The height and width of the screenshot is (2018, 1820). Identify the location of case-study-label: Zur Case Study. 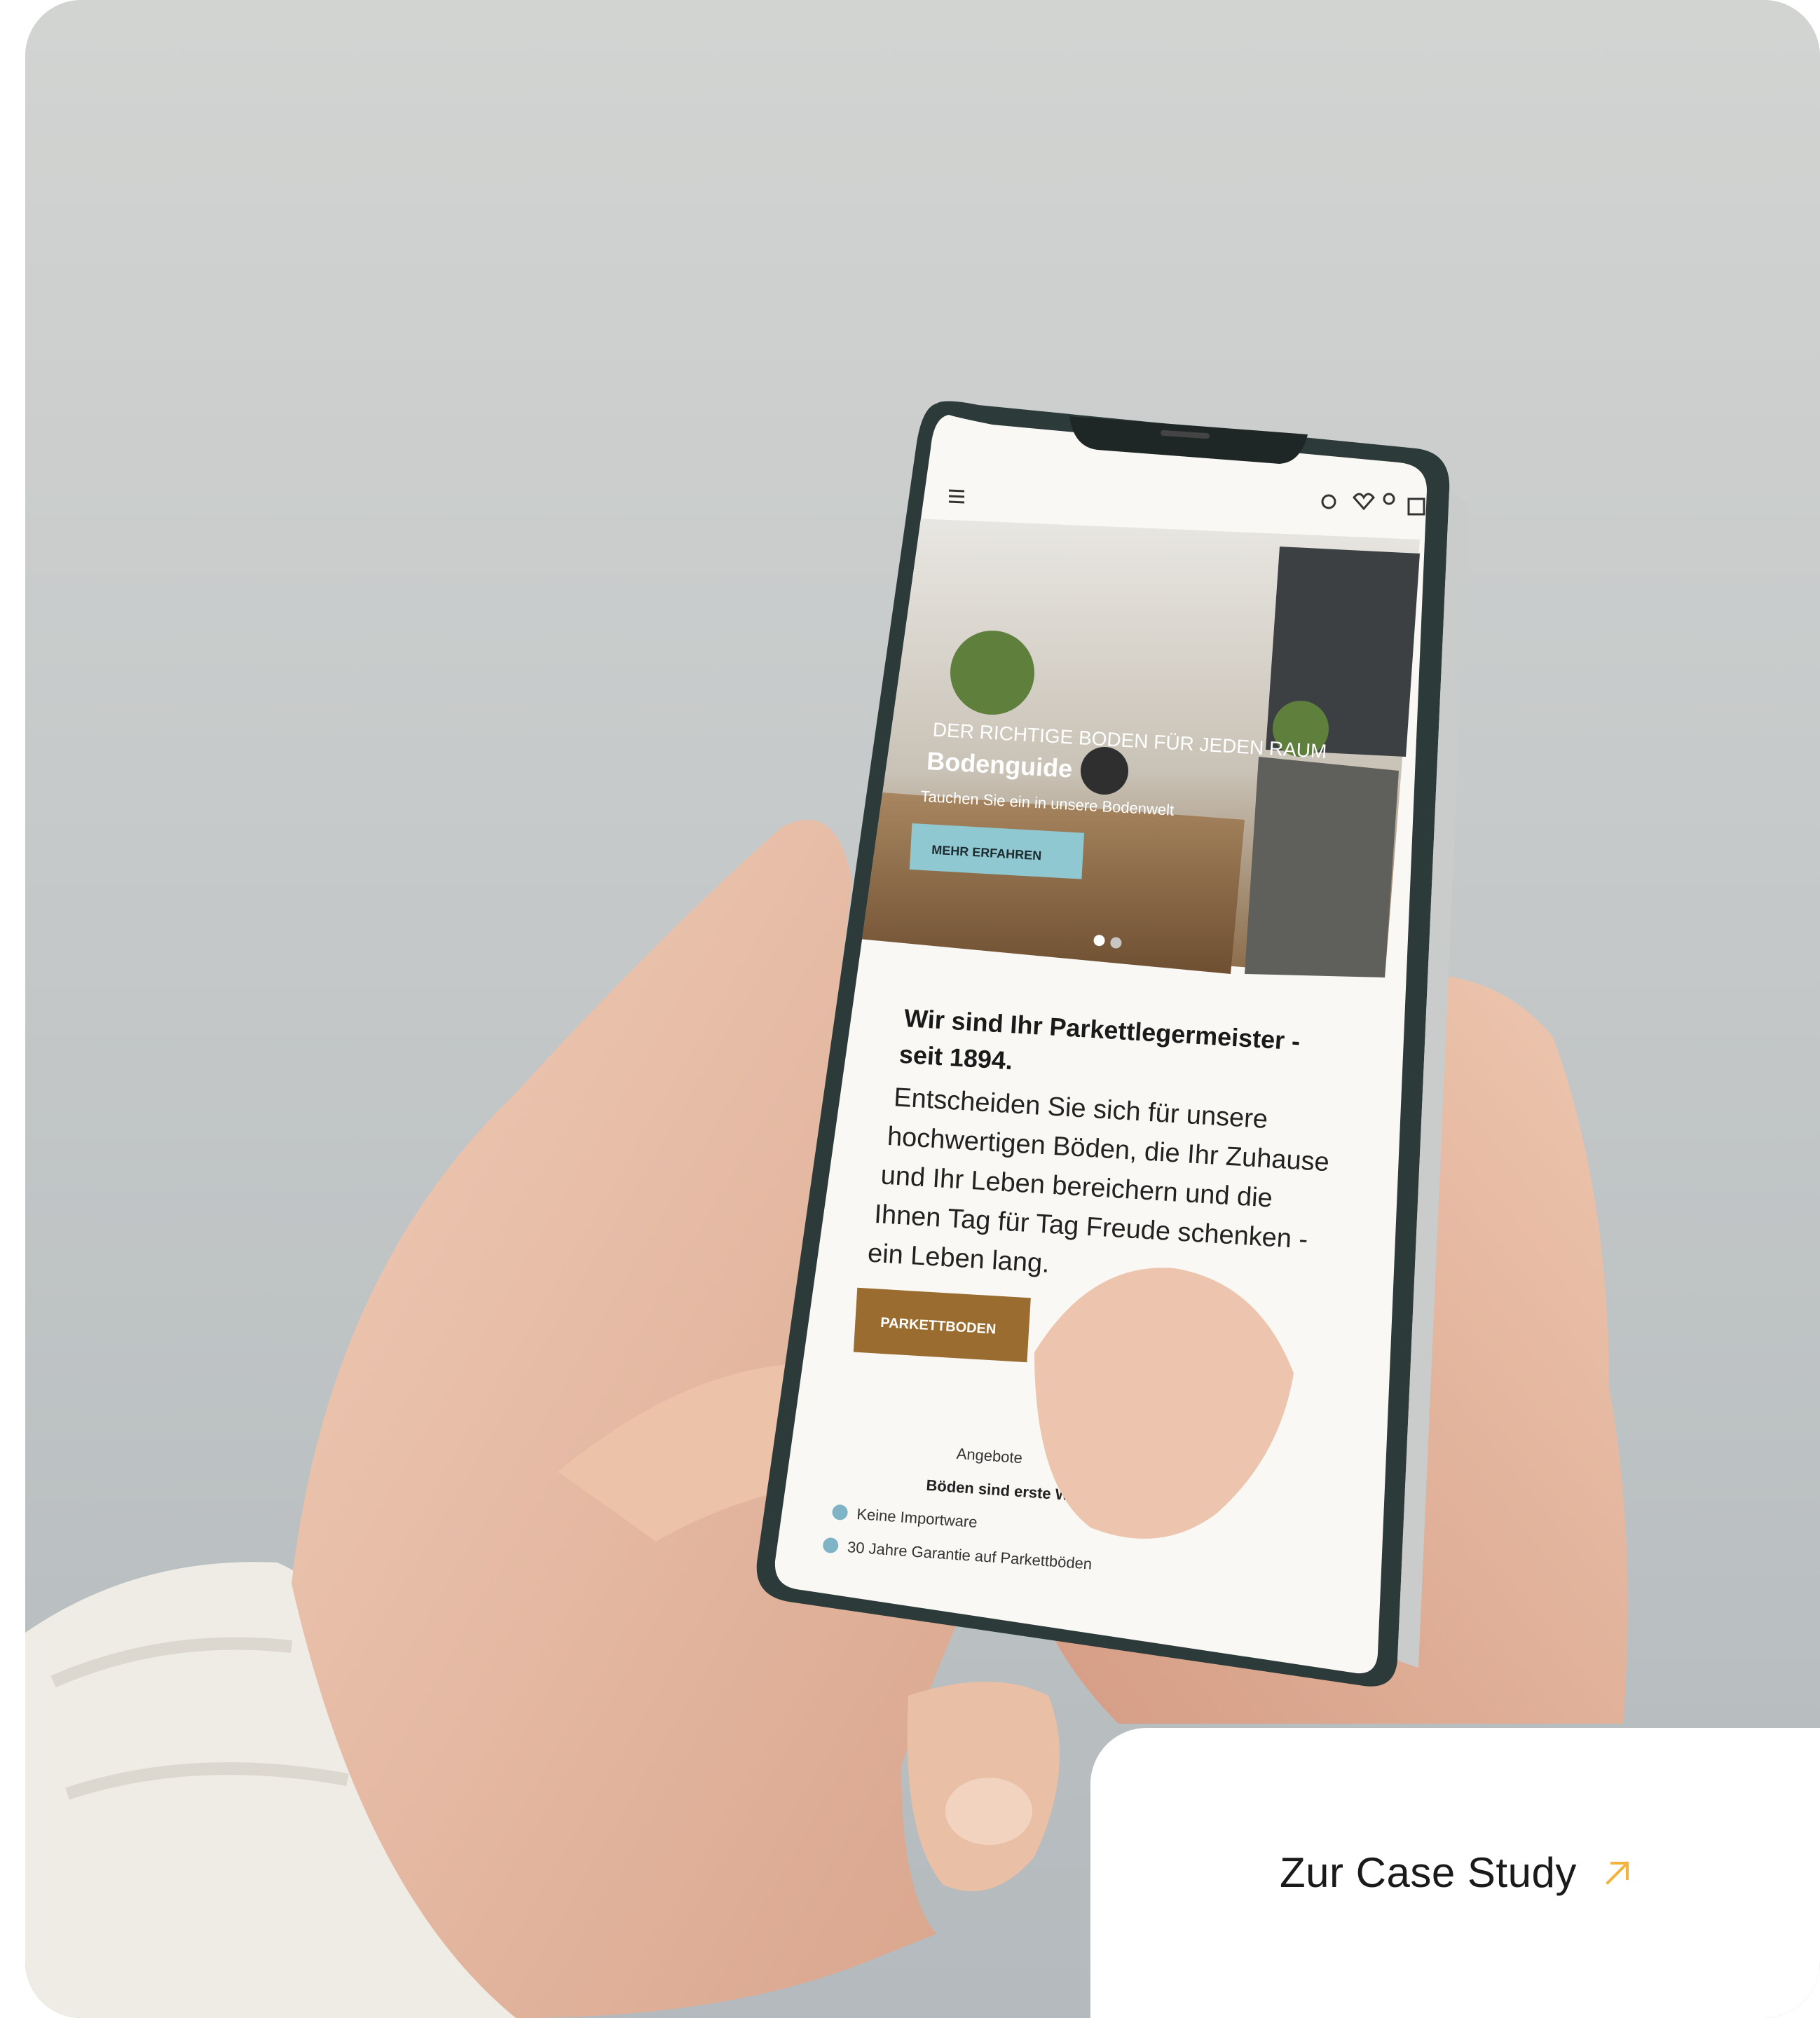
(1428, 1872).